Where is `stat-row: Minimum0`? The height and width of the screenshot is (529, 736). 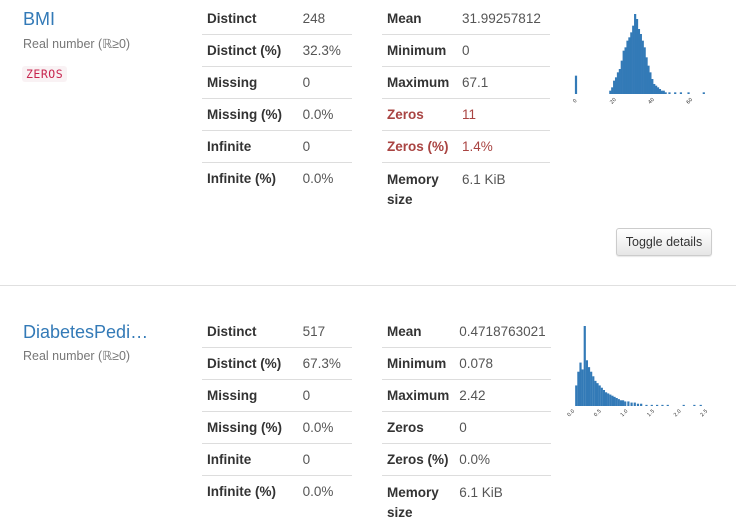
stat-row: Minimum0 is located at coordinates (466, 51).